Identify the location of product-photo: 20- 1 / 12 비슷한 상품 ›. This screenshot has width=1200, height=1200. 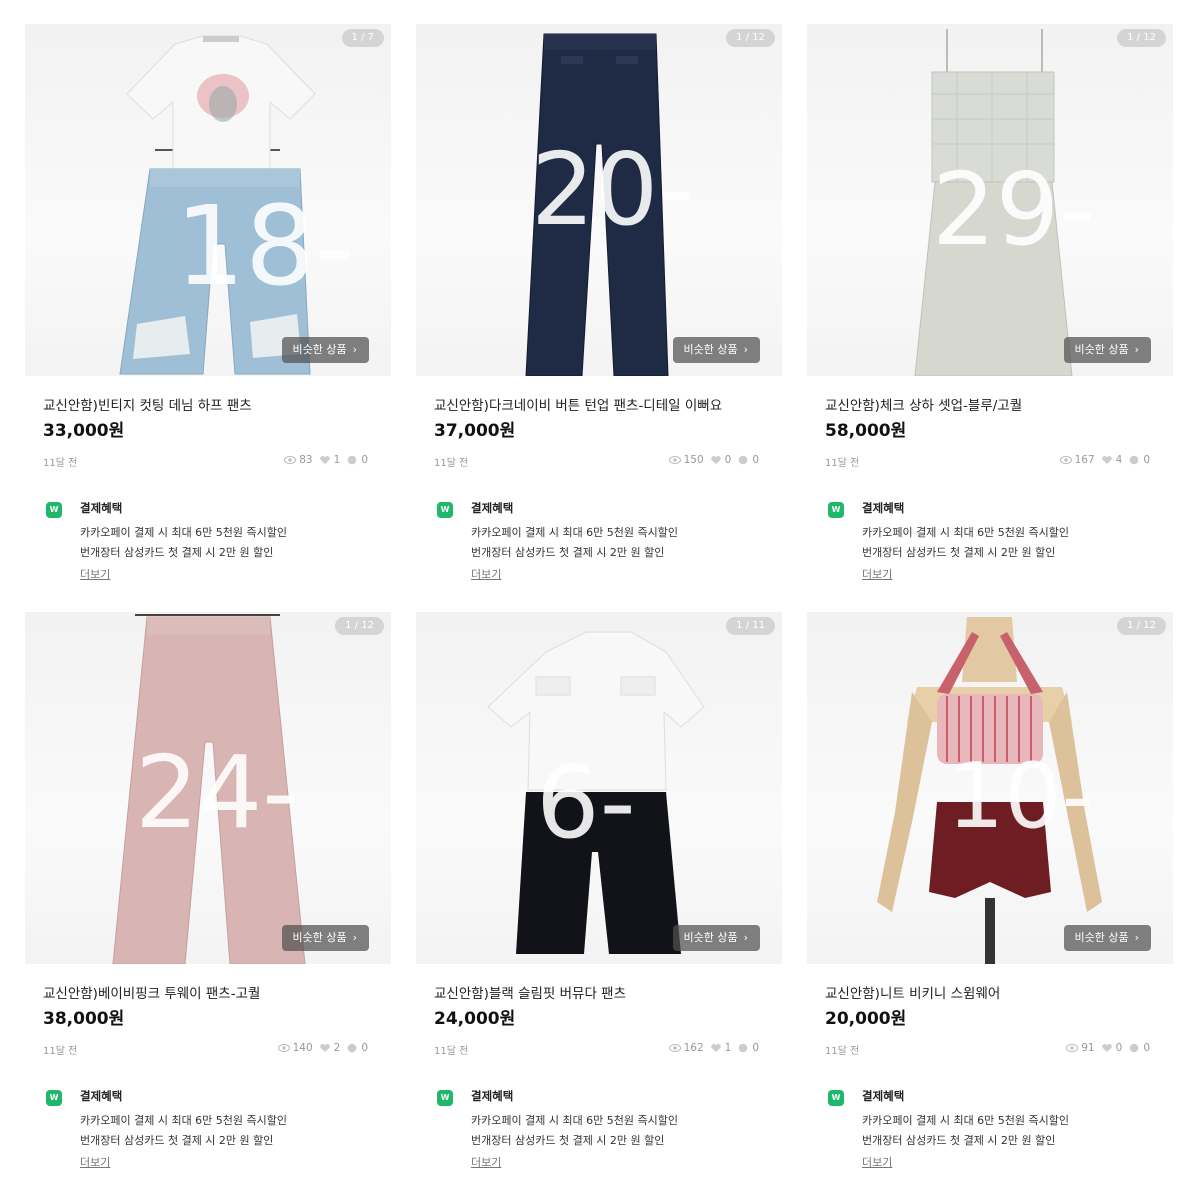
(599, 200).